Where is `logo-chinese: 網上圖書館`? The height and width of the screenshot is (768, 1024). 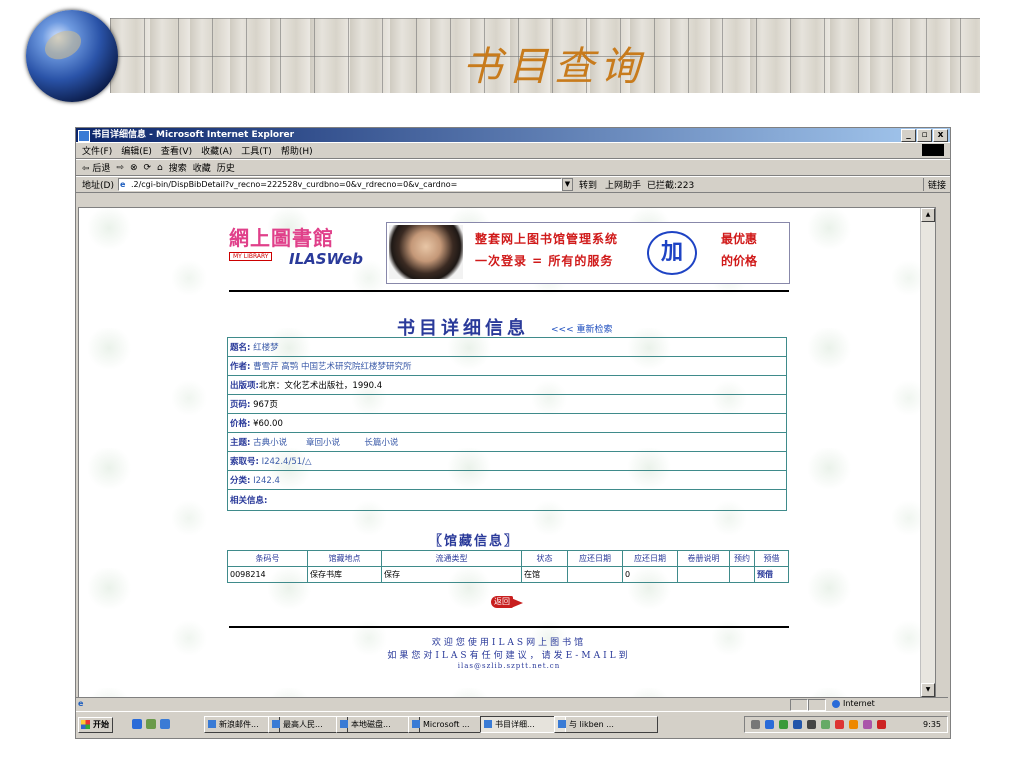 logo-chinese: 網上圖書館 is located at coordinates (281, 238).